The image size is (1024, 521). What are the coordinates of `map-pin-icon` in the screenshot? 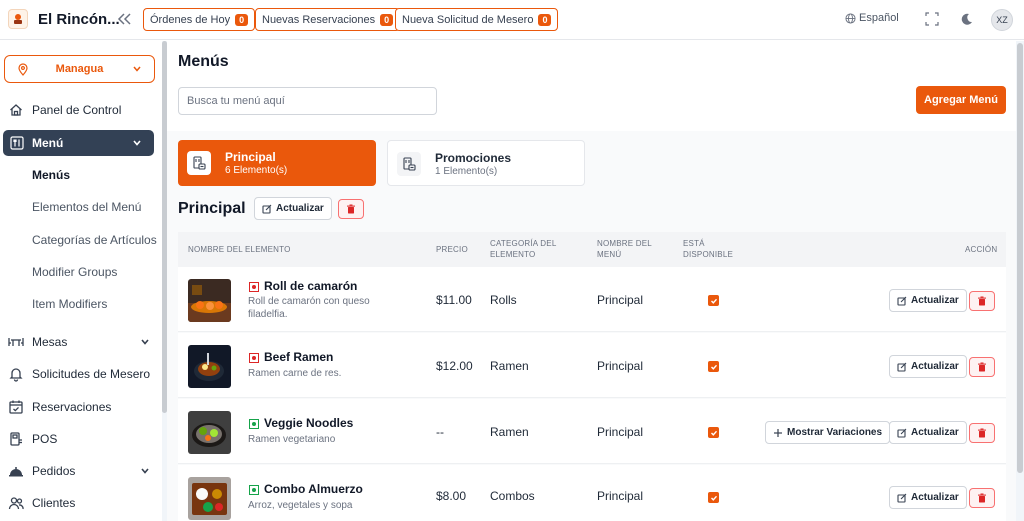 It's located at (23, 69).